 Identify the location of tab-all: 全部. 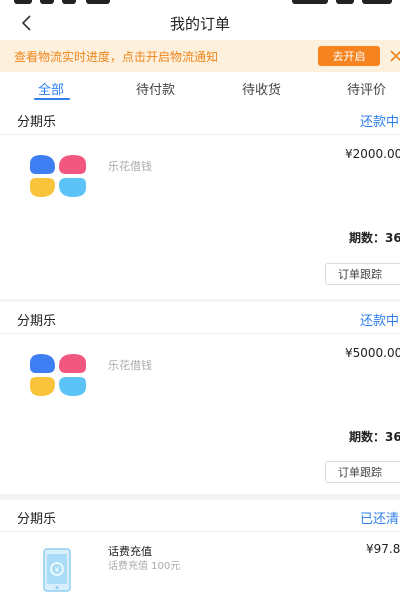
(51, 88).